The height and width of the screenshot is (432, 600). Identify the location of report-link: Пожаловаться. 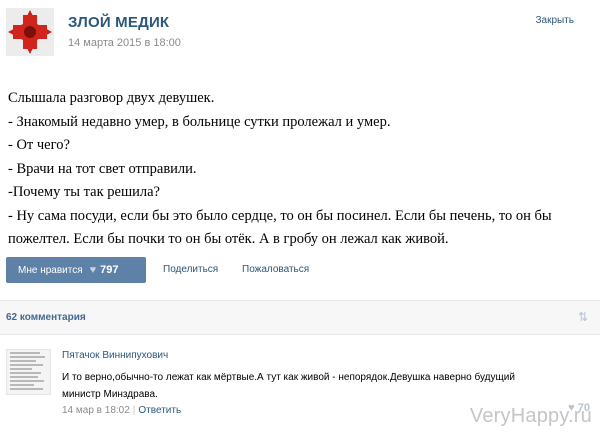
(275, 269).